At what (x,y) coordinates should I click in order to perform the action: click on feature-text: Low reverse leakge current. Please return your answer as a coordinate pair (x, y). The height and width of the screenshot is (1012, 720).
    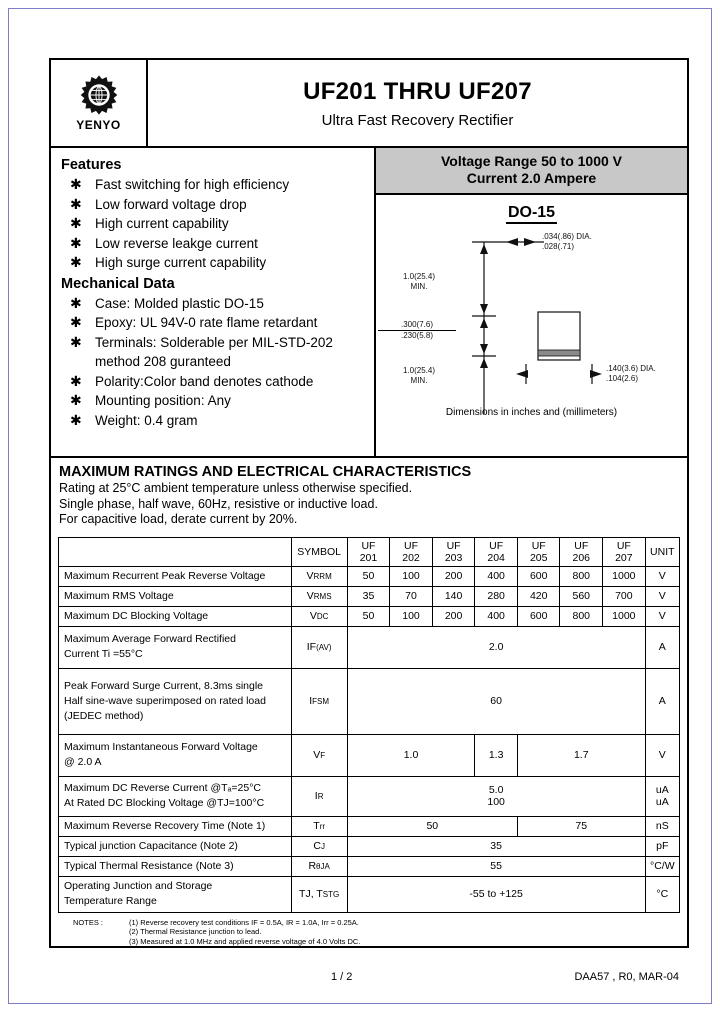
    Looking at the image, I should click on (176, 243).